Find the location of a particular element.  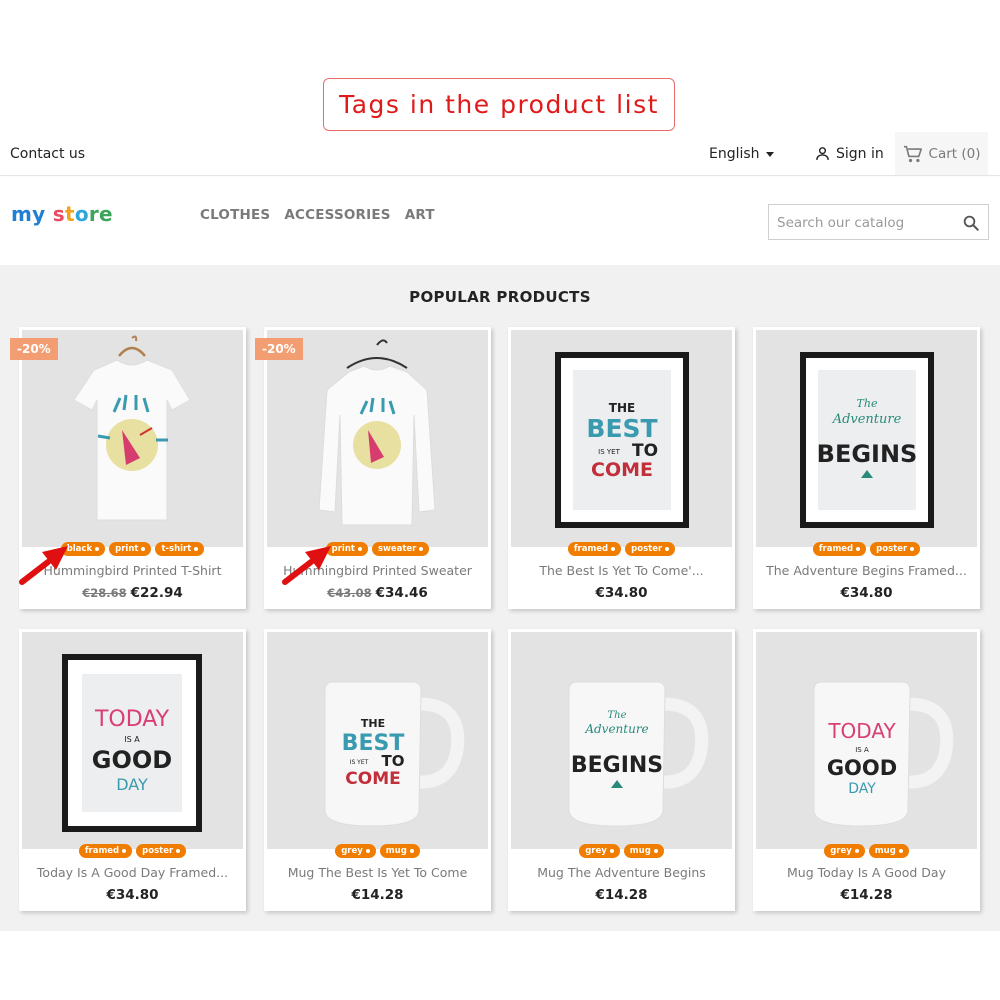

poster-text: DAY is located at coordinates (132, 784).